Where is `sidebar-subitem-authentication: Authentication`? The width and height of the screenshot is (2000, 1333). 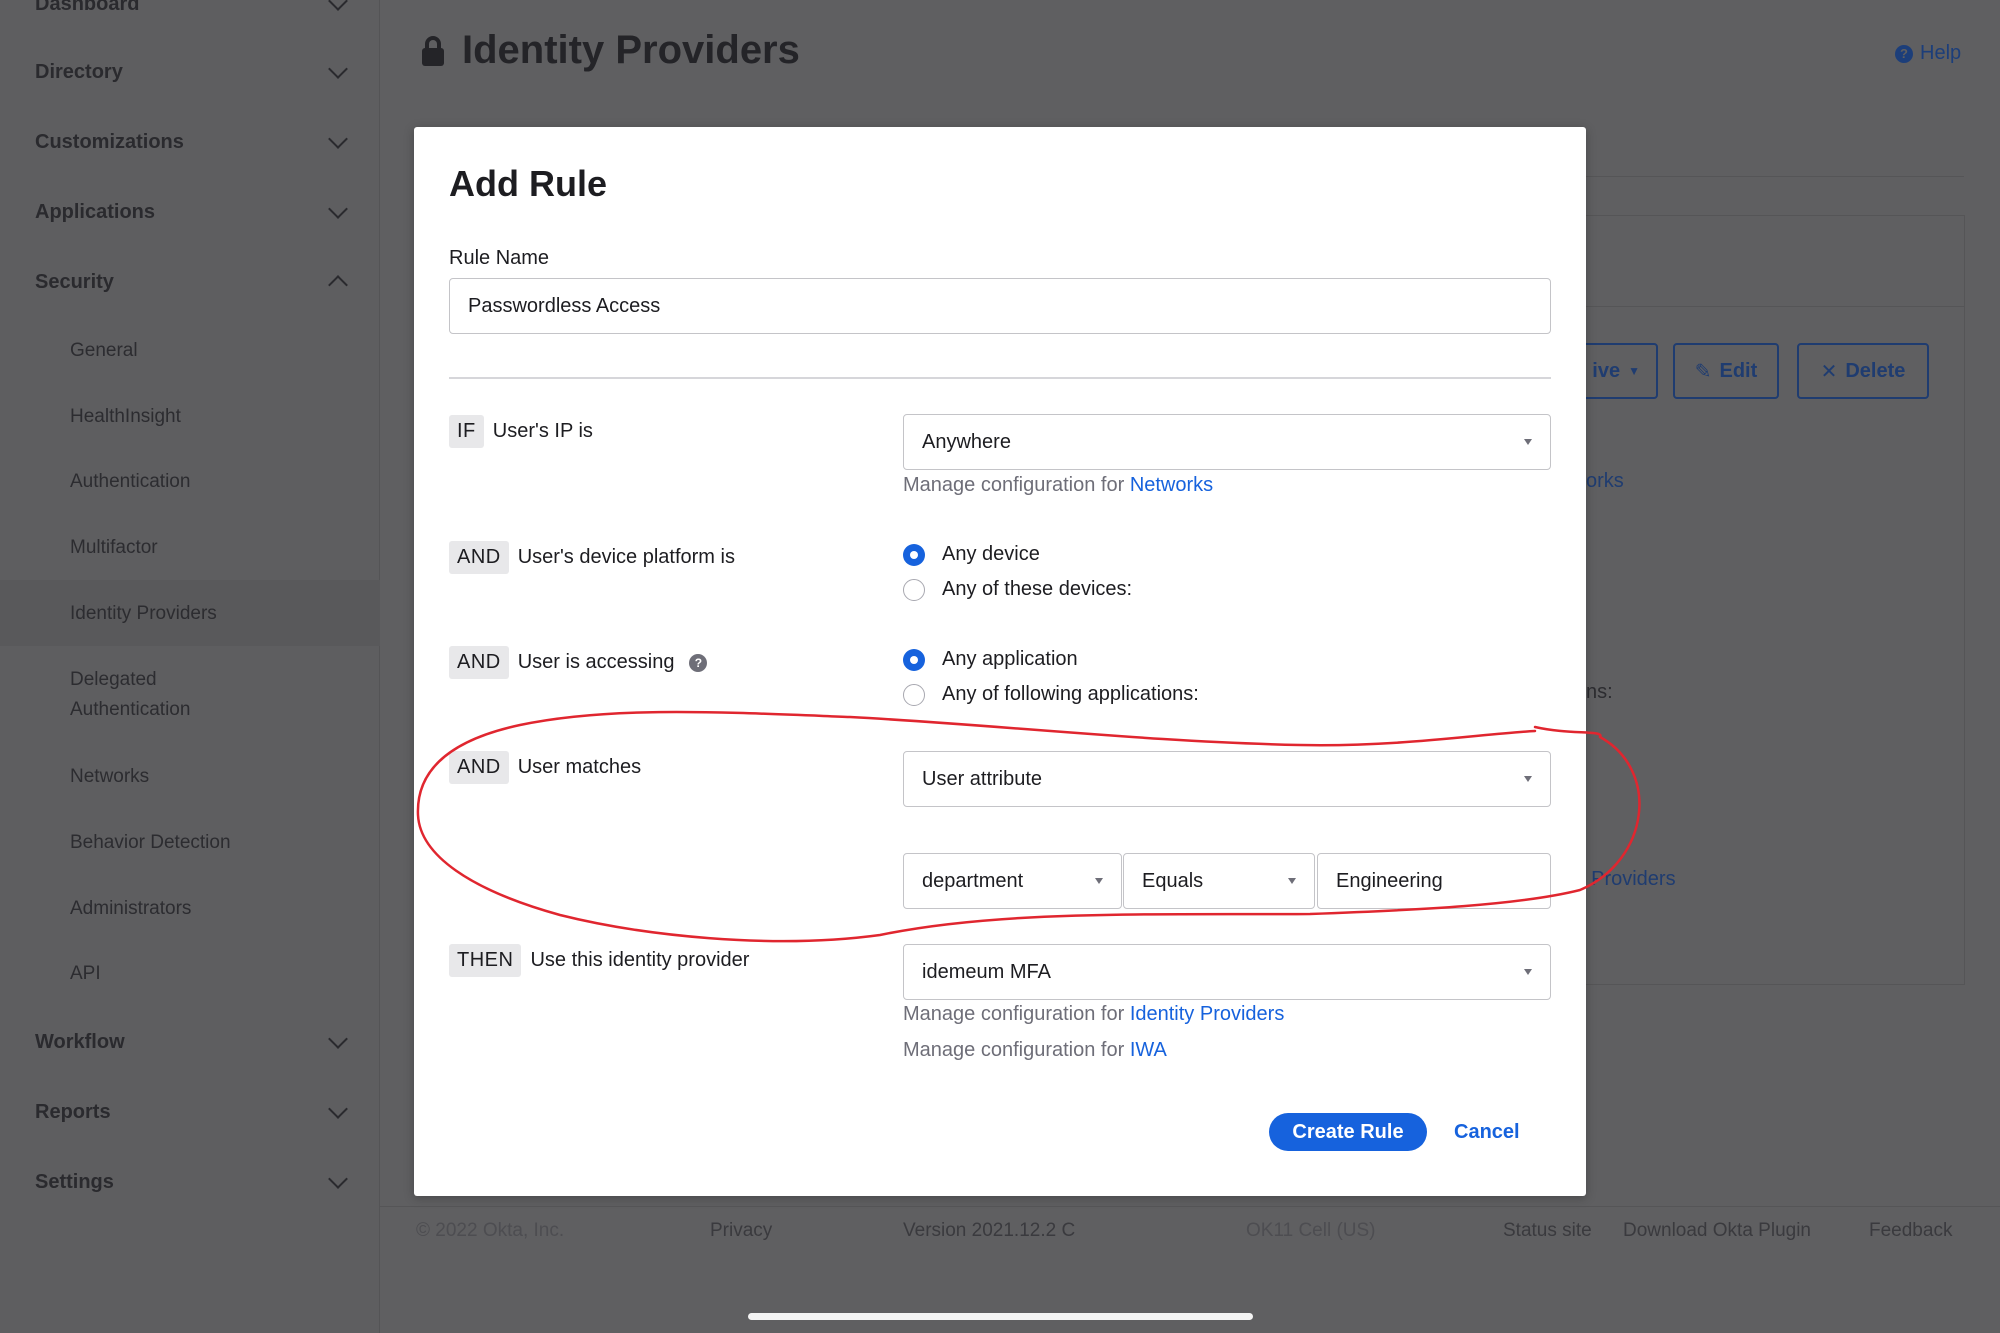
sidebar-subitem-authentication: Authentication is located at coordinates (215, 482).